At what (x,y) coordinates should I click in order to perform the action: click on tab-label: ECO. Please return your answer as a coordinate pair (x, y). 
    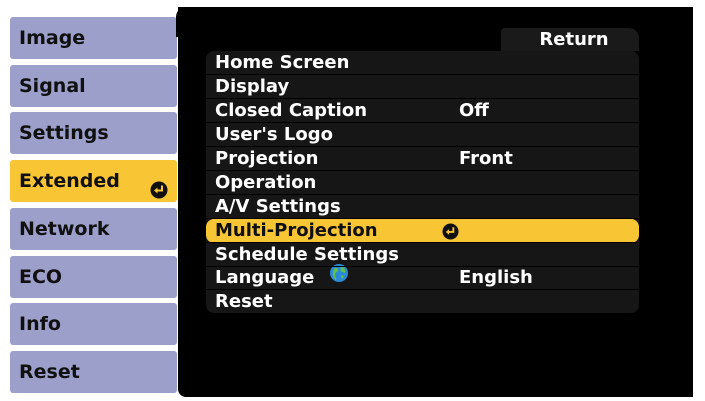
    Looking at the image, I should click on (41, 277).